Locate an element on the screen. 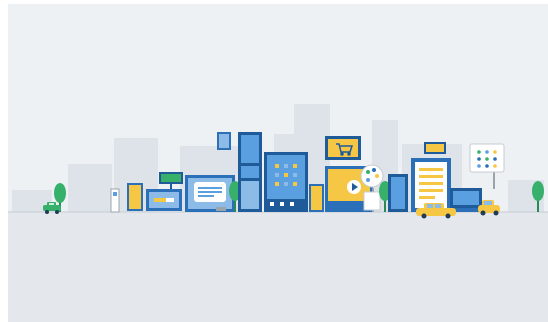  billboard-green is located at coordinates (171, 180).